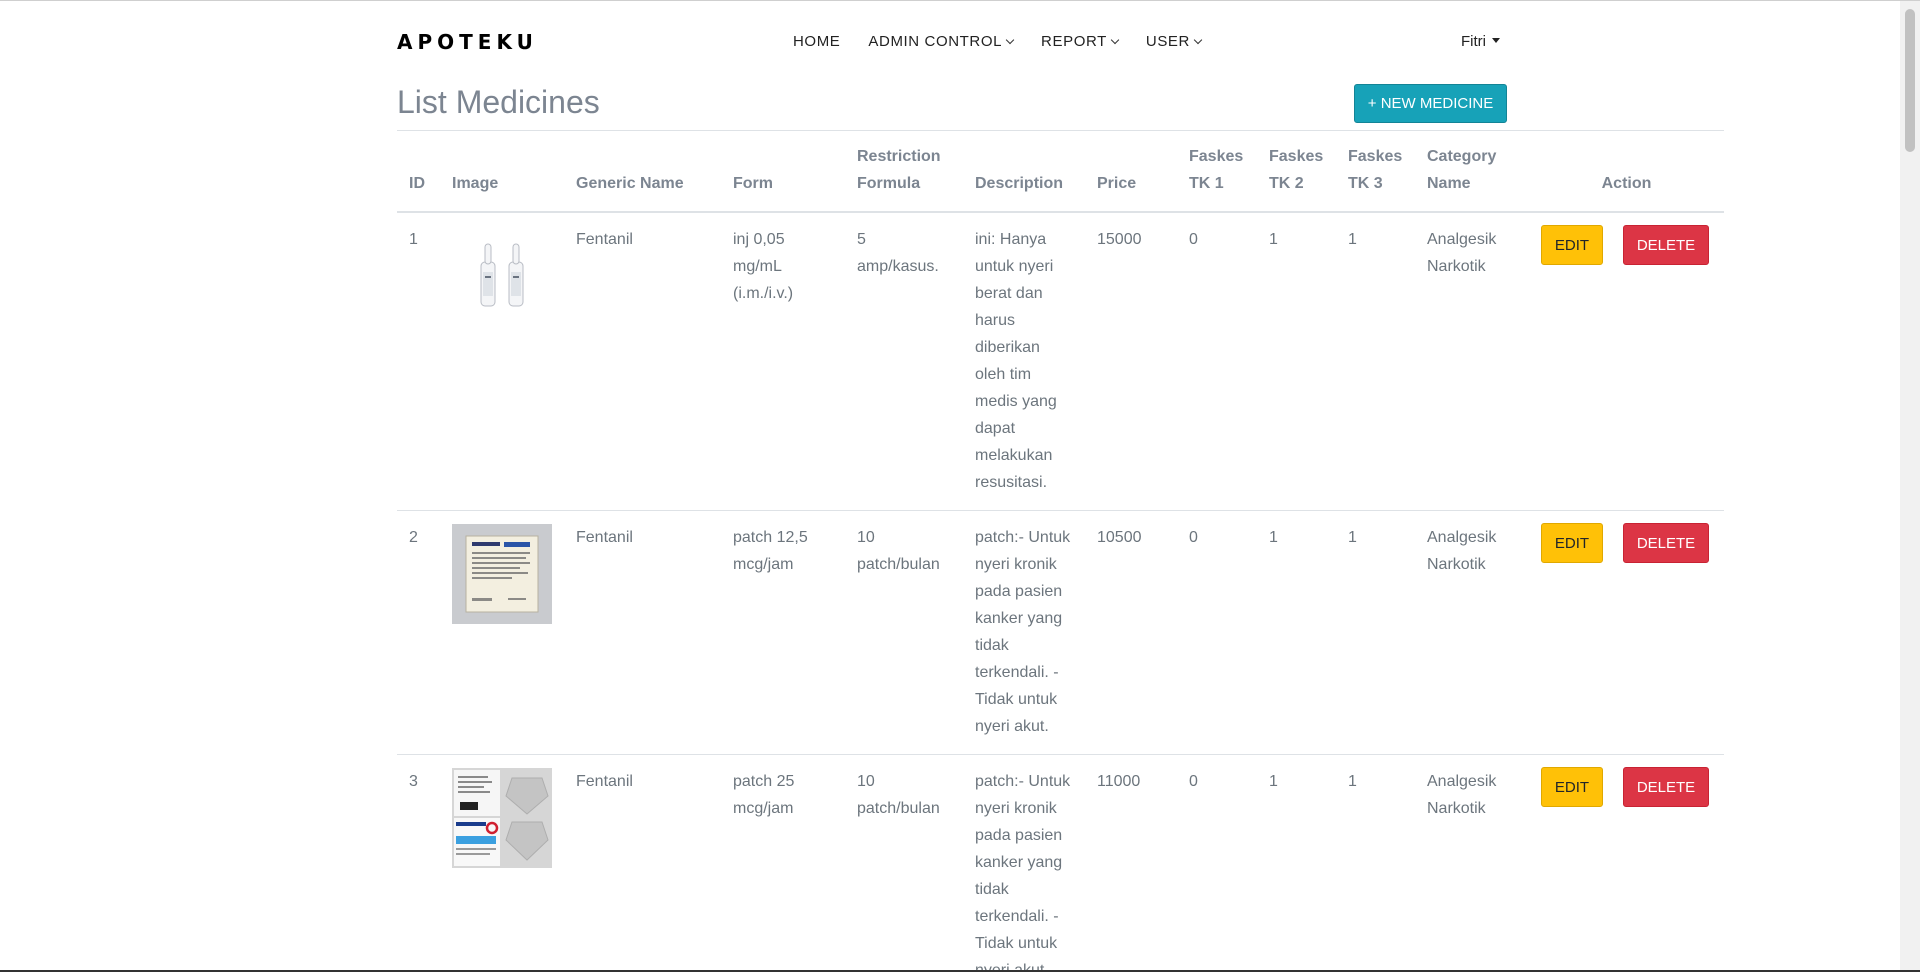 The height and width of the screenshot is (972, 1920). What do you see at coordinates (1296, 172) in the screenshot?
I see `header-faskes-tk2: Faskes TK 2` at bounding box center [1296, 172].